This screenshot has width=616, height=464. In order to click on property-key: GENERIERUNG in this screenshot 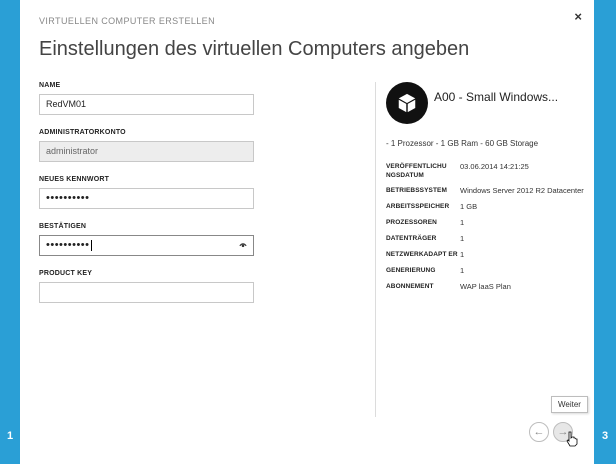, I will do `click(411, 270)`.